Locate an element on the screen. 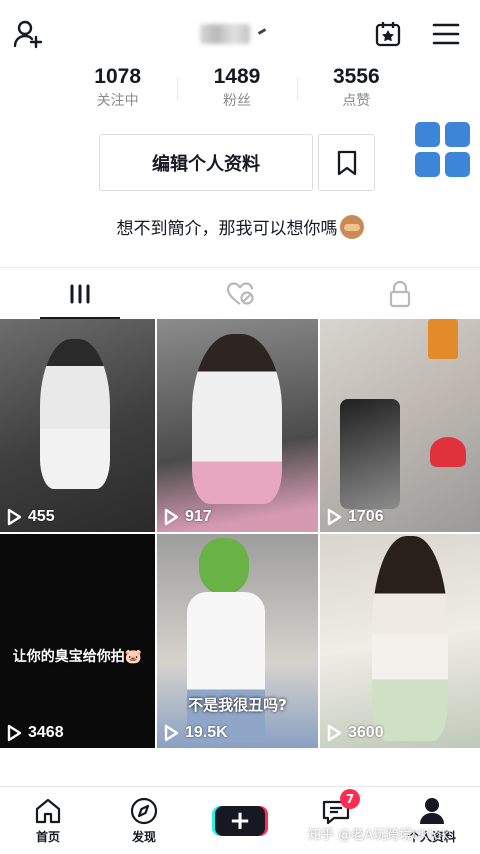  view-count-text: 3600 is located at coordinates (366, 732).